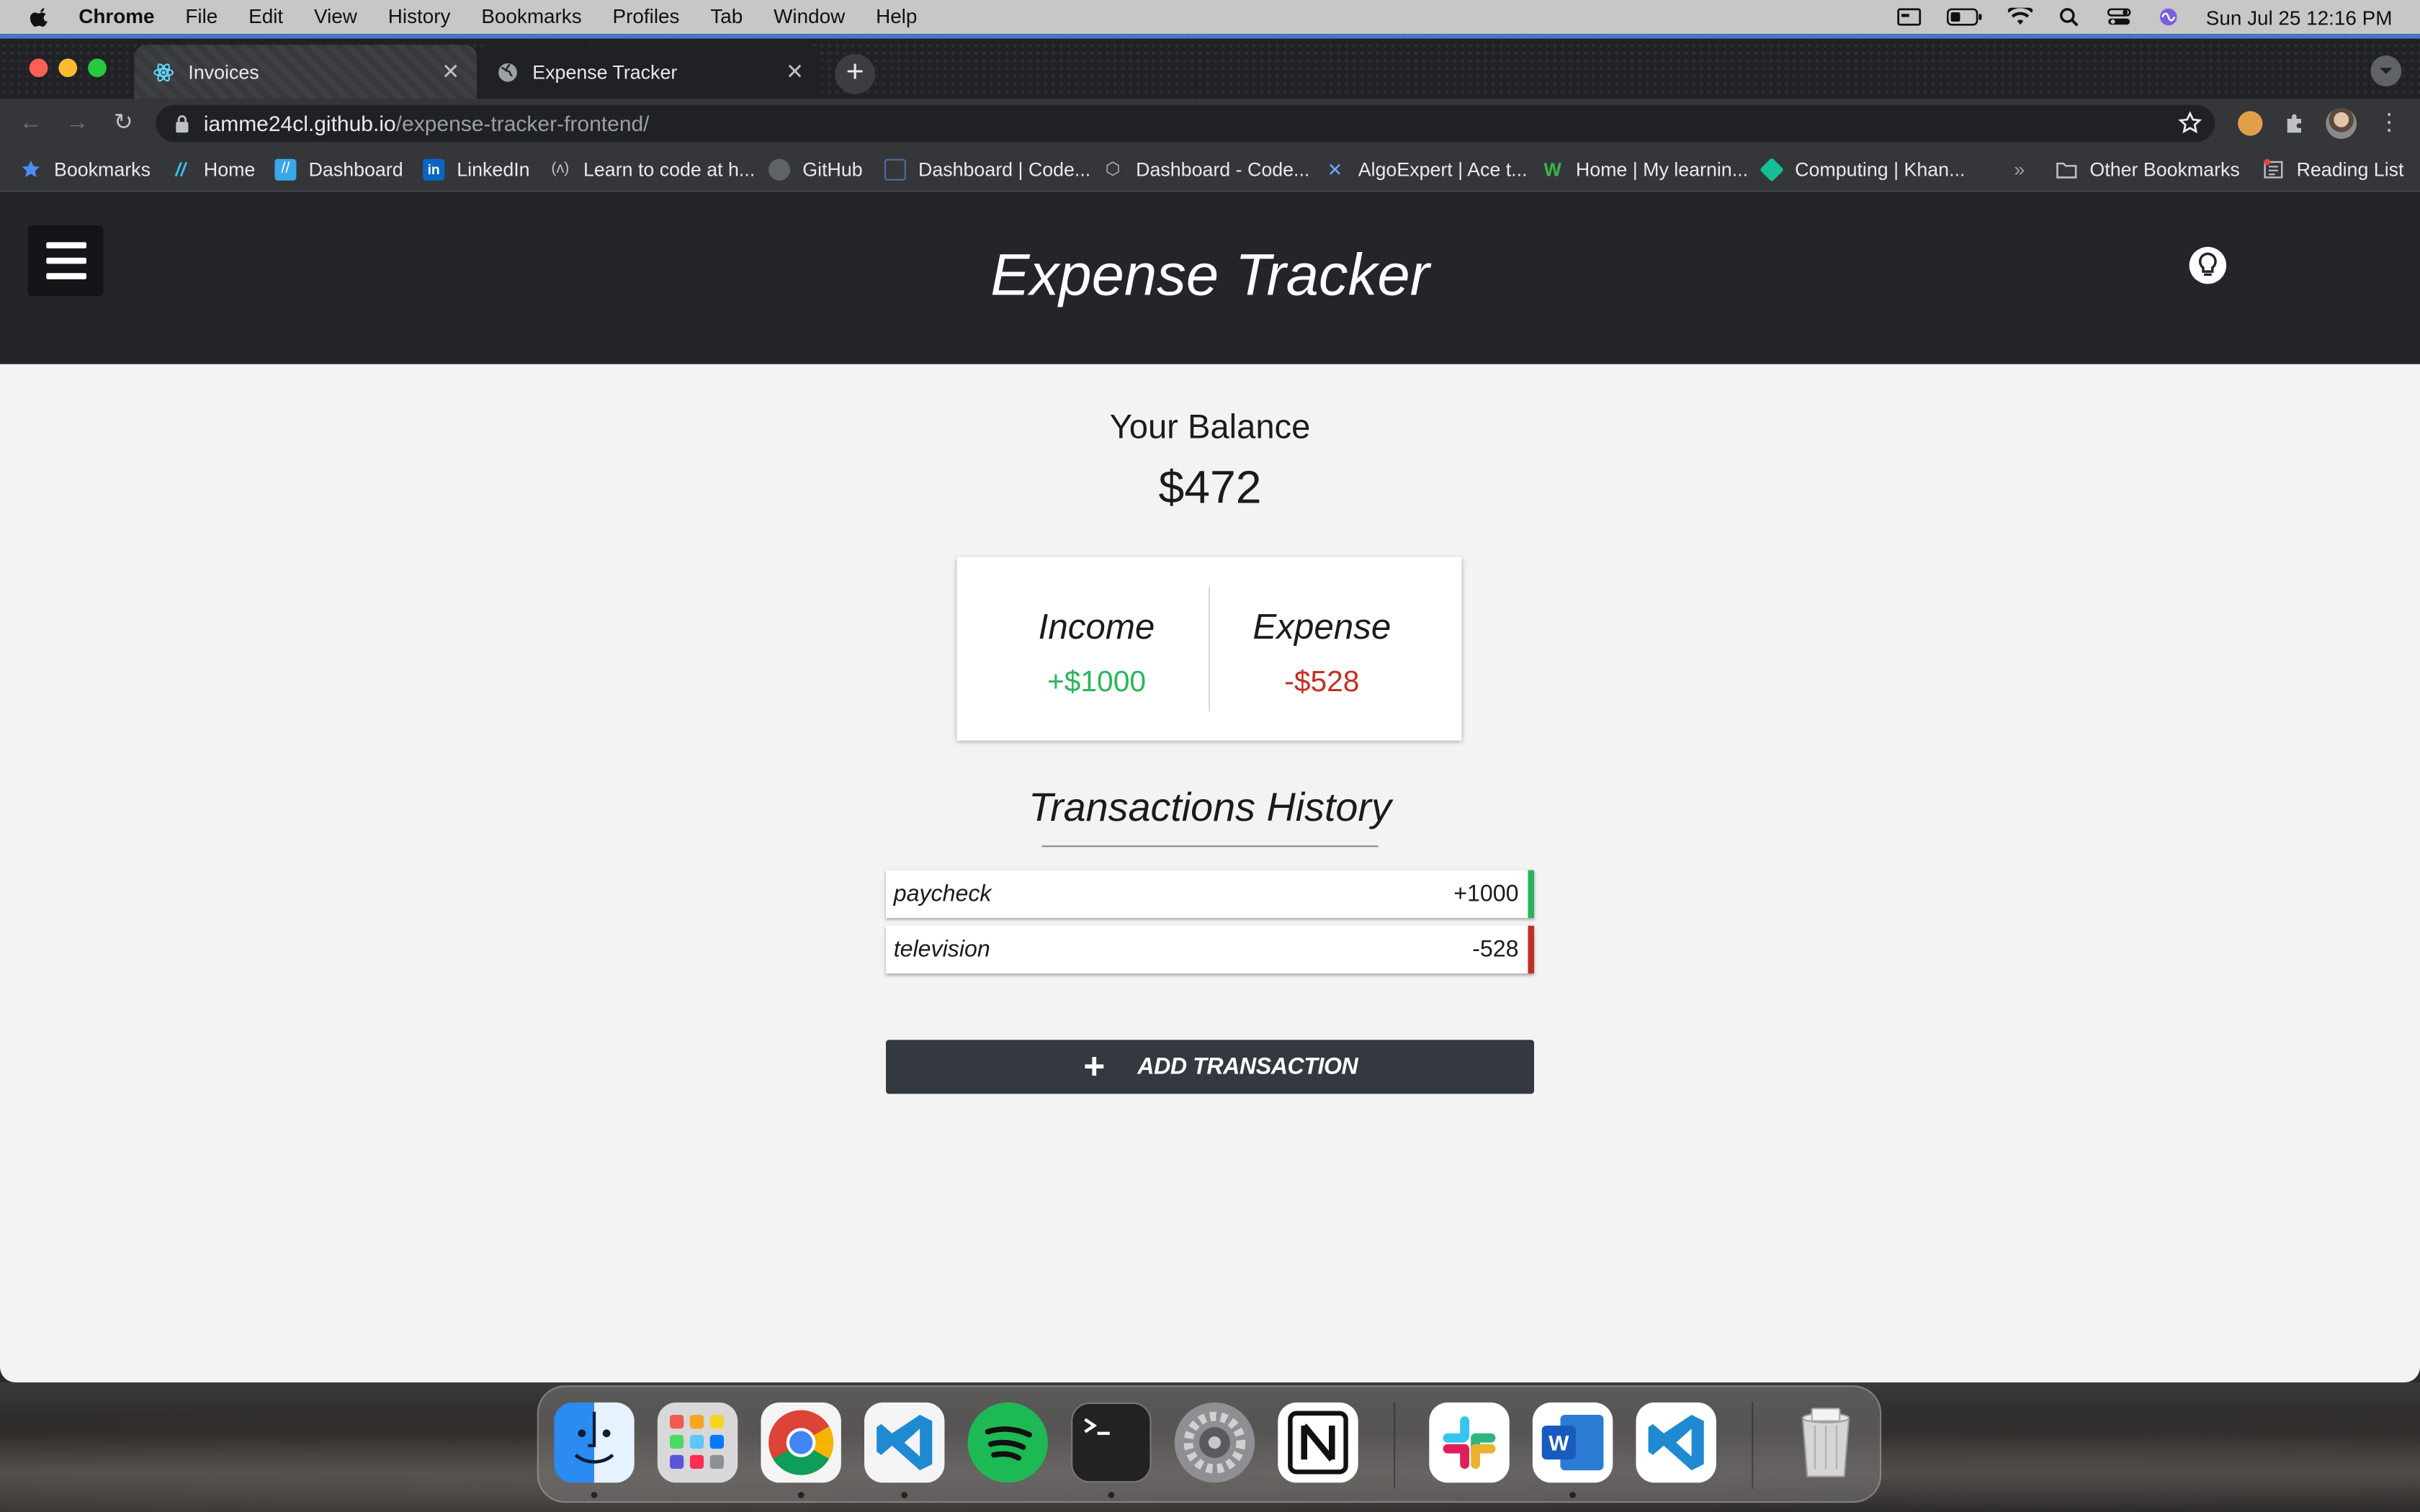 The height and width of the screenshot is (1512, 2420). What do you see at coordinates (2294, 123) in the screenshot?
I see `extensions-puzzle-icon` at bounding box center [2294, 123].